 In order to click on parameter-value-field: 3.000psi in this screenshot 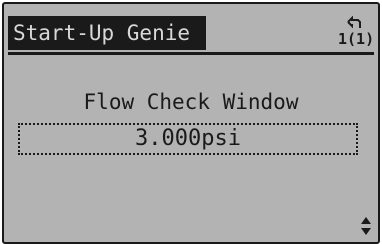, I will do `click(188, 139)`.